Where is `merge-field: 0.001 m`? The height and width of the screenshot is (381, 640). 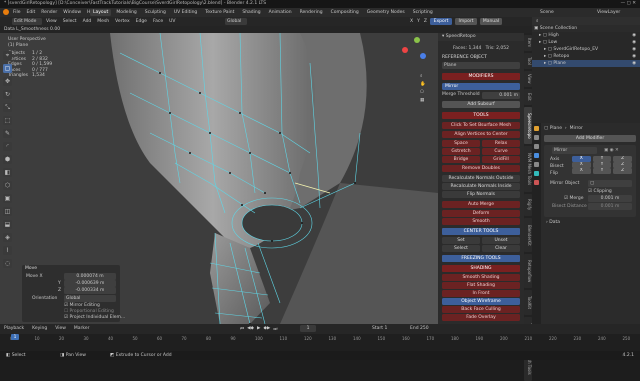
merge-field: 0.001 m is located at coordinates (610, 198).